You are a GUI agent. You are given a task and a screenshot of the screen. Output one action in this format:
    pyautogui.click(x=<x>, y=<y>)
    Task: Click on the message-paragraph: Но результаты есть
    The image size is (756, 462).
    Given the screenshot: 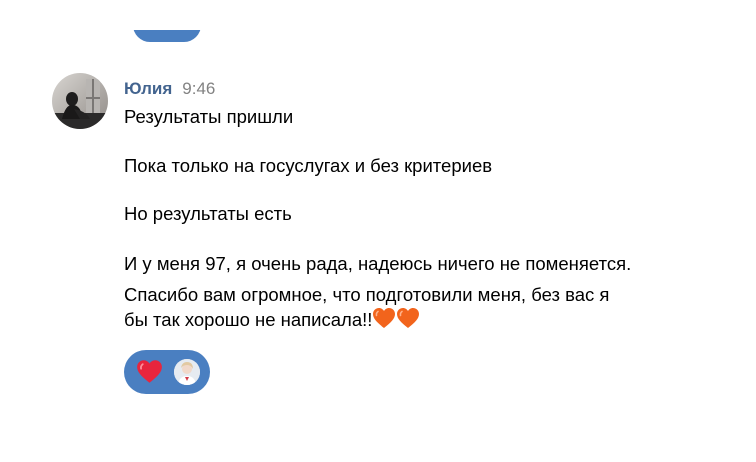 What is the action you would take?
    pyautogui.click(x=208, y=213)
    